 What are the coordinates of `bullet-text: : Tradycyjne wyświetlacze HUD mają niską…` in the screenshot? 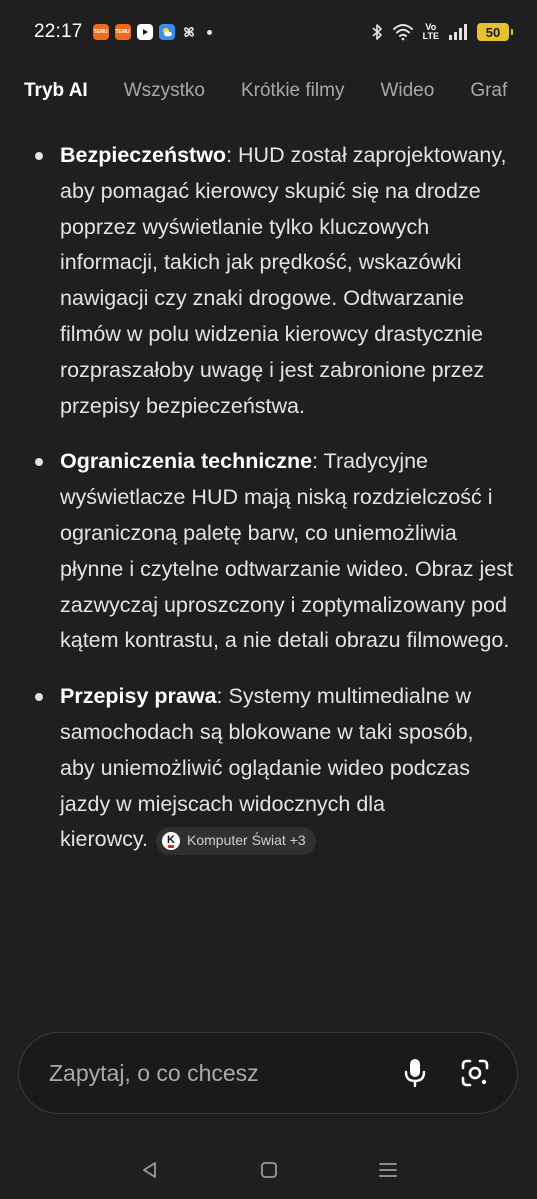 It's located at (286, 551).